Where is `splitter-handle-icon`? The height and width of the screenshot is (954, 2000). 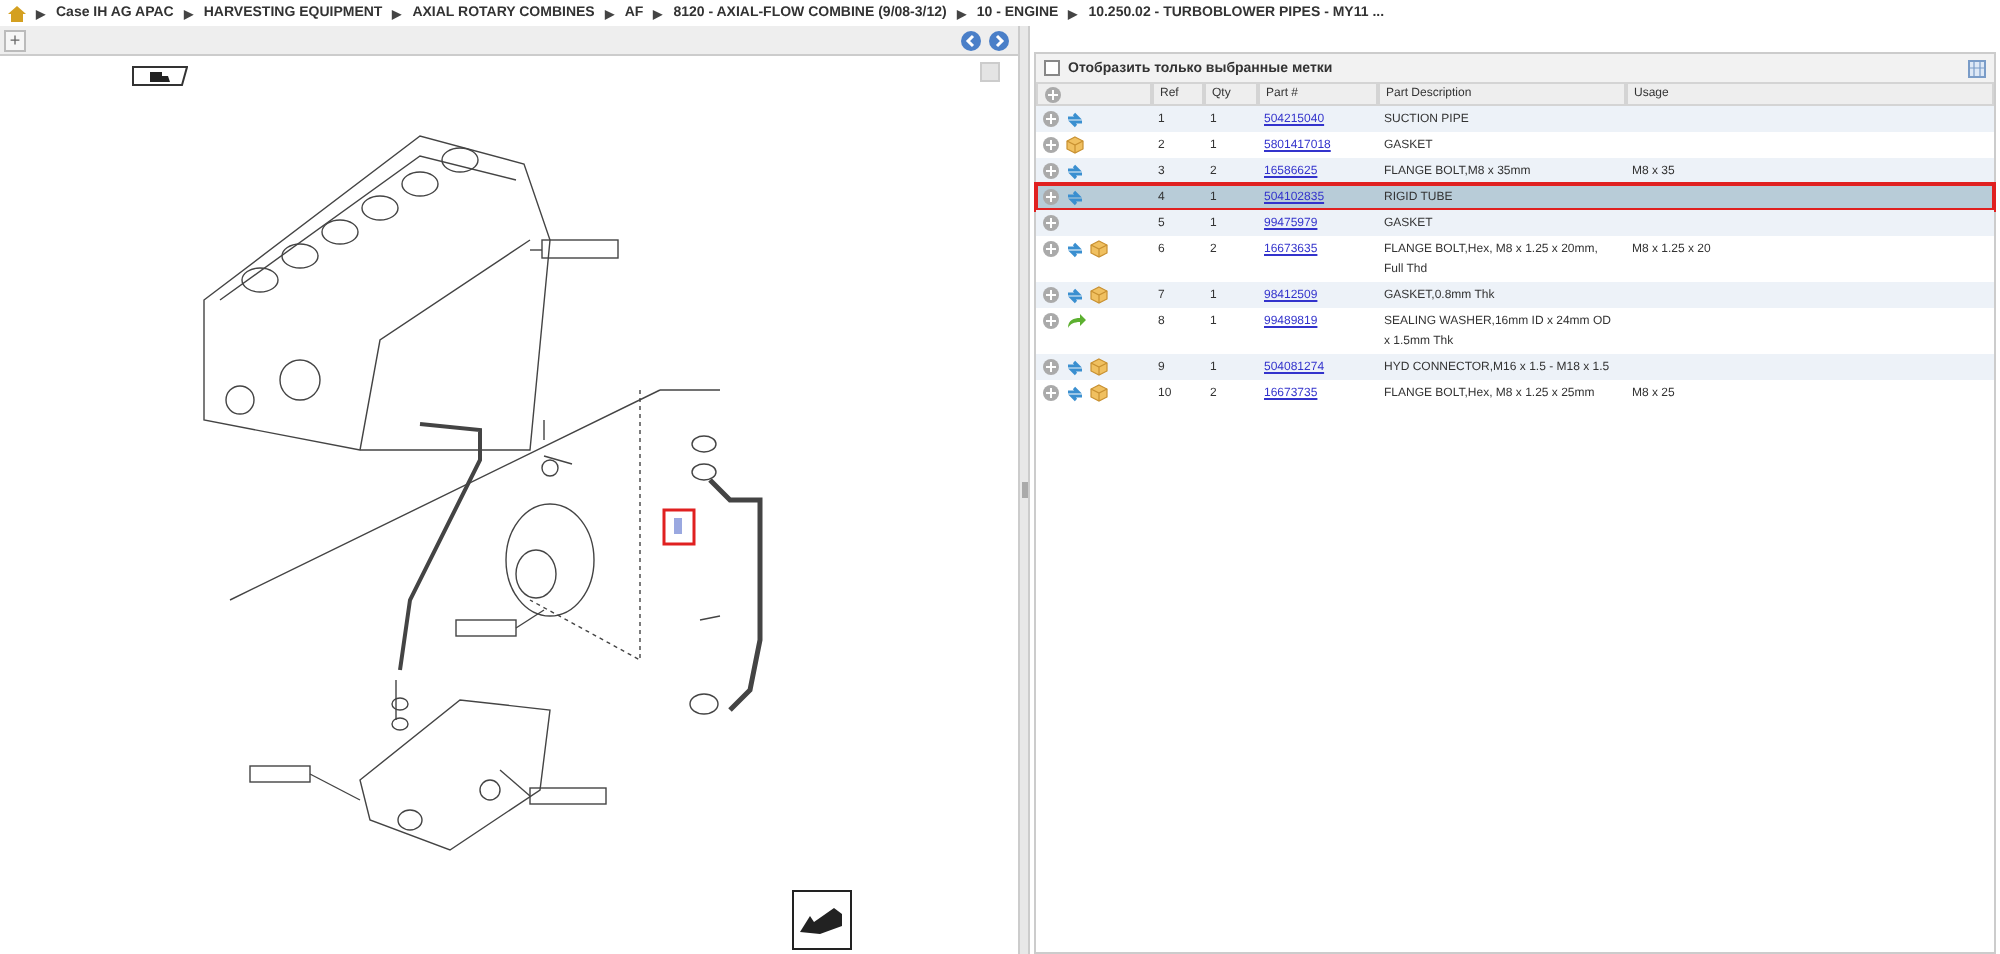
splitter-handle-icon is located at coordinates (1024, 490).